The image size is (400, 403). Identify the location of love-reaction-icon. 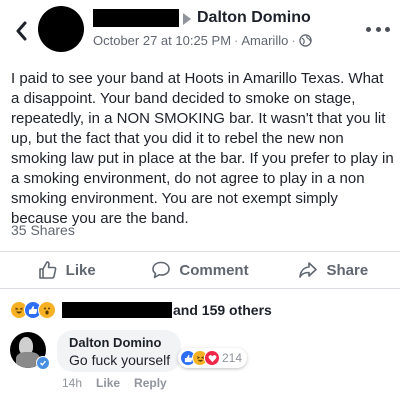
(212, 358).